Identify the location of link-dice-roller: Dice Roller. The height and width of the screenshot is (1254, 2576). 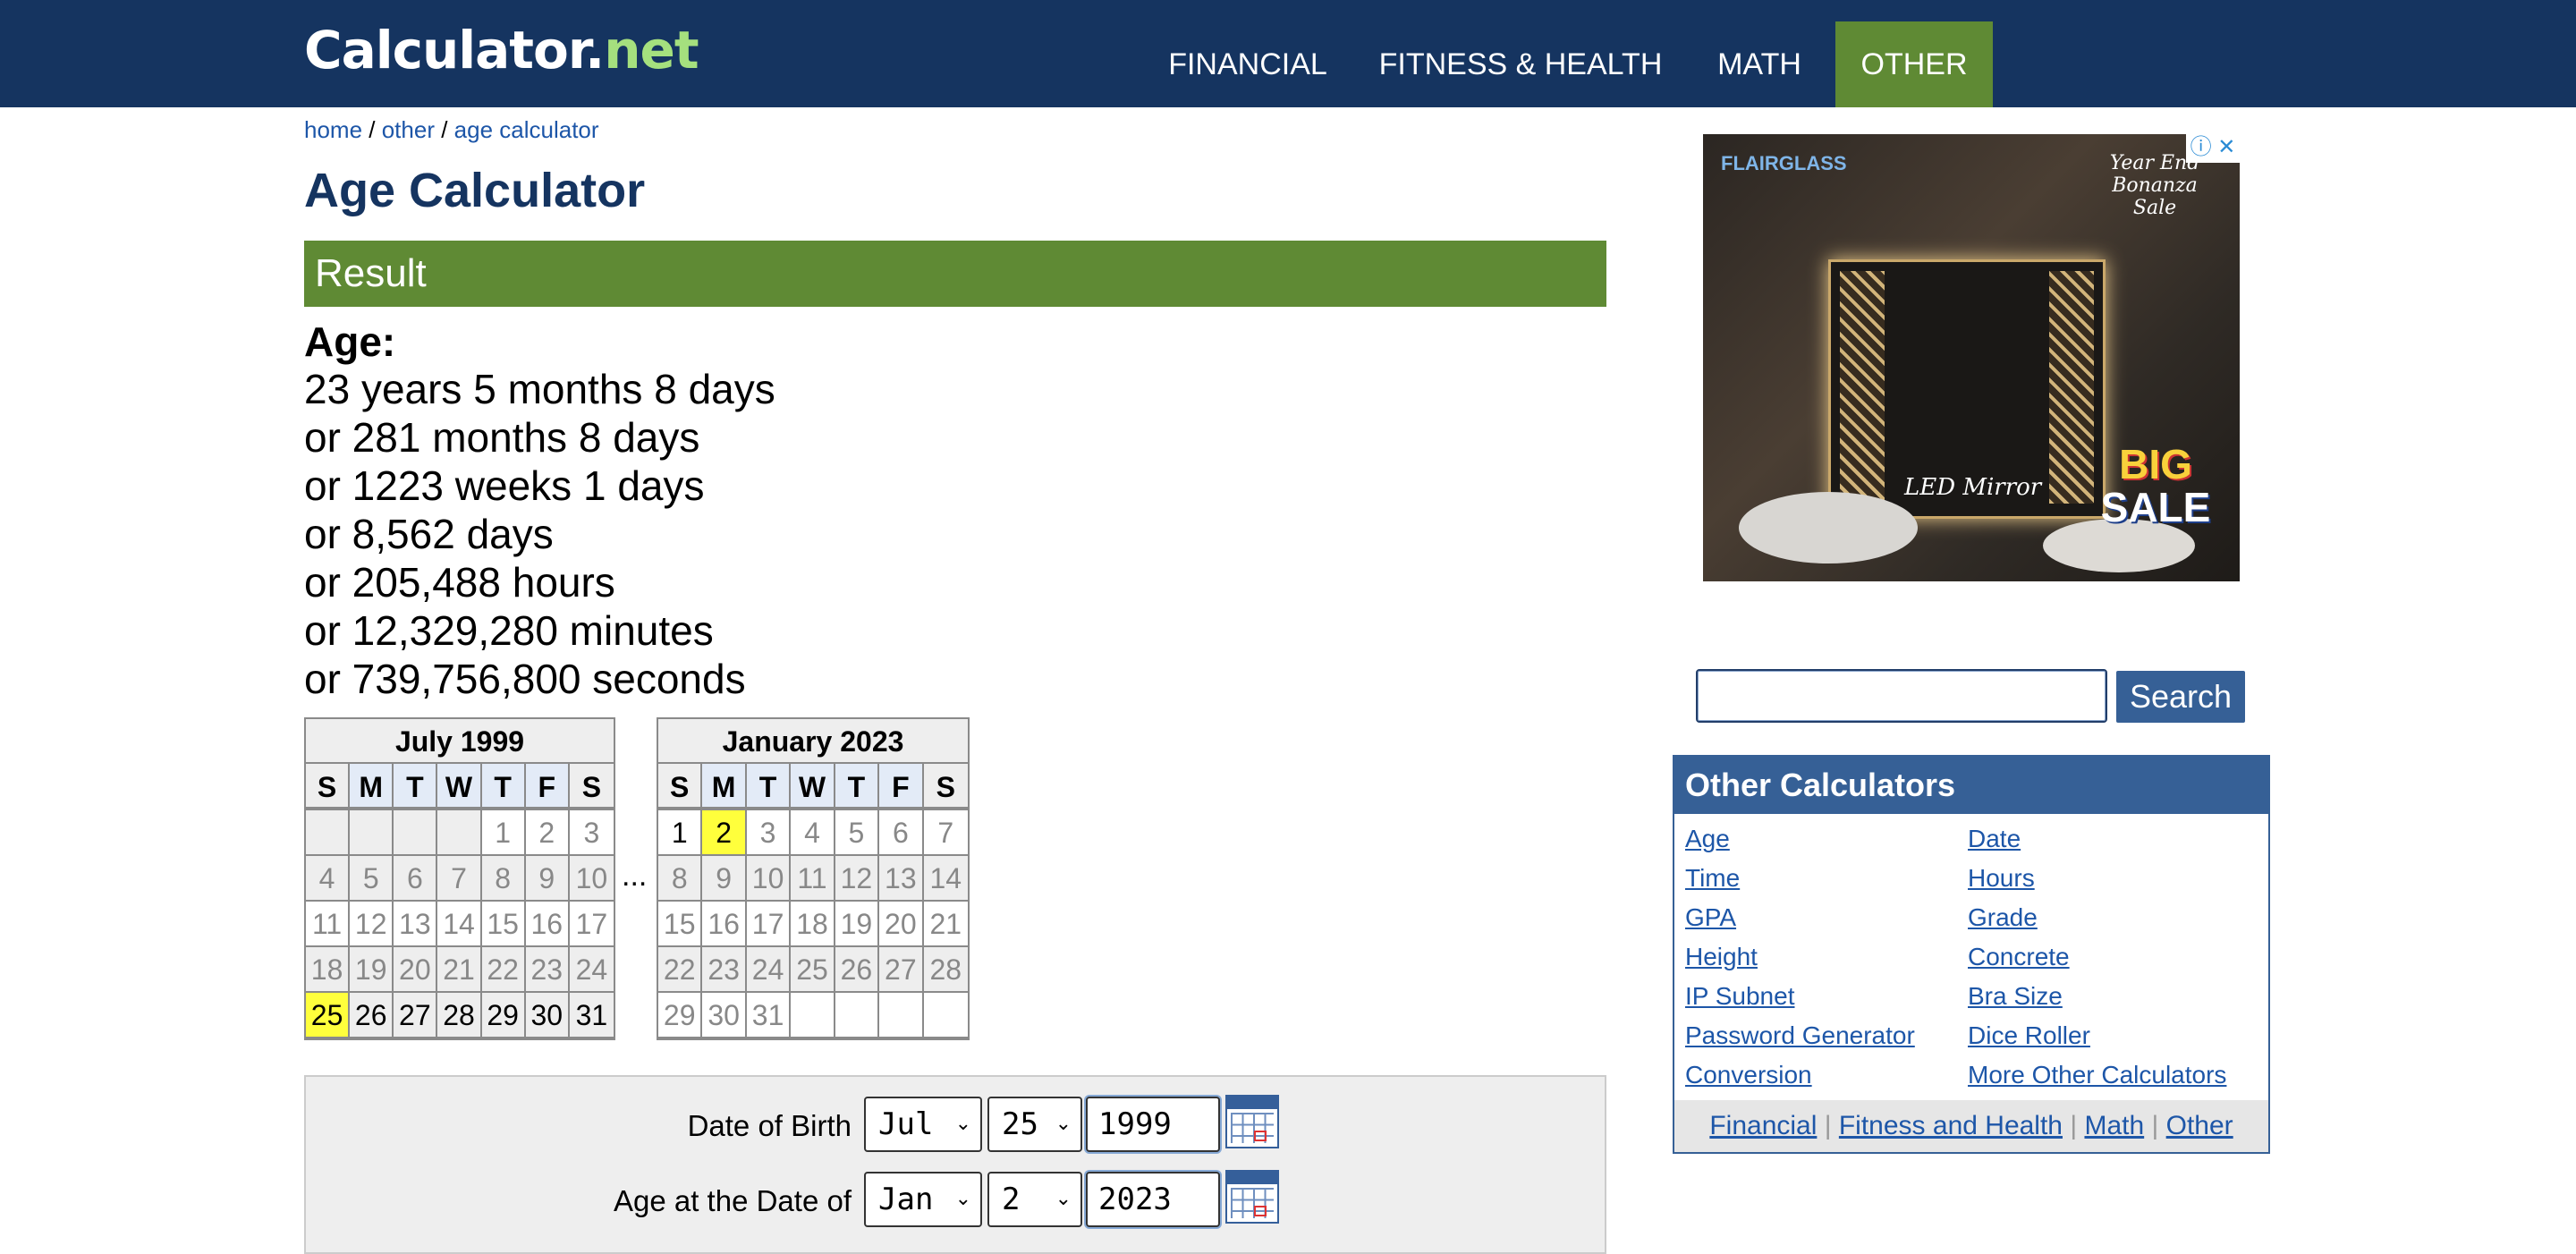
(2029, 1035).